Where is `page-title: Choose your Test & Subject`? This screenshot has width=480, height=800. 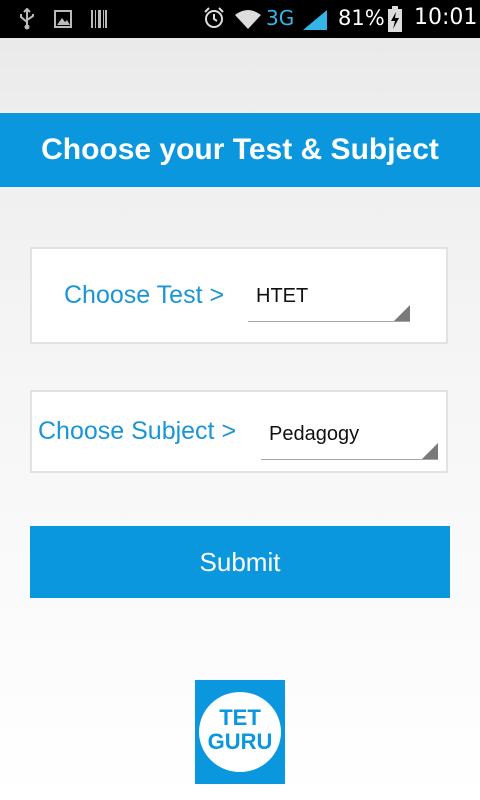 page-title: Choose your Test & Subject is located at coordinates (240, 149).